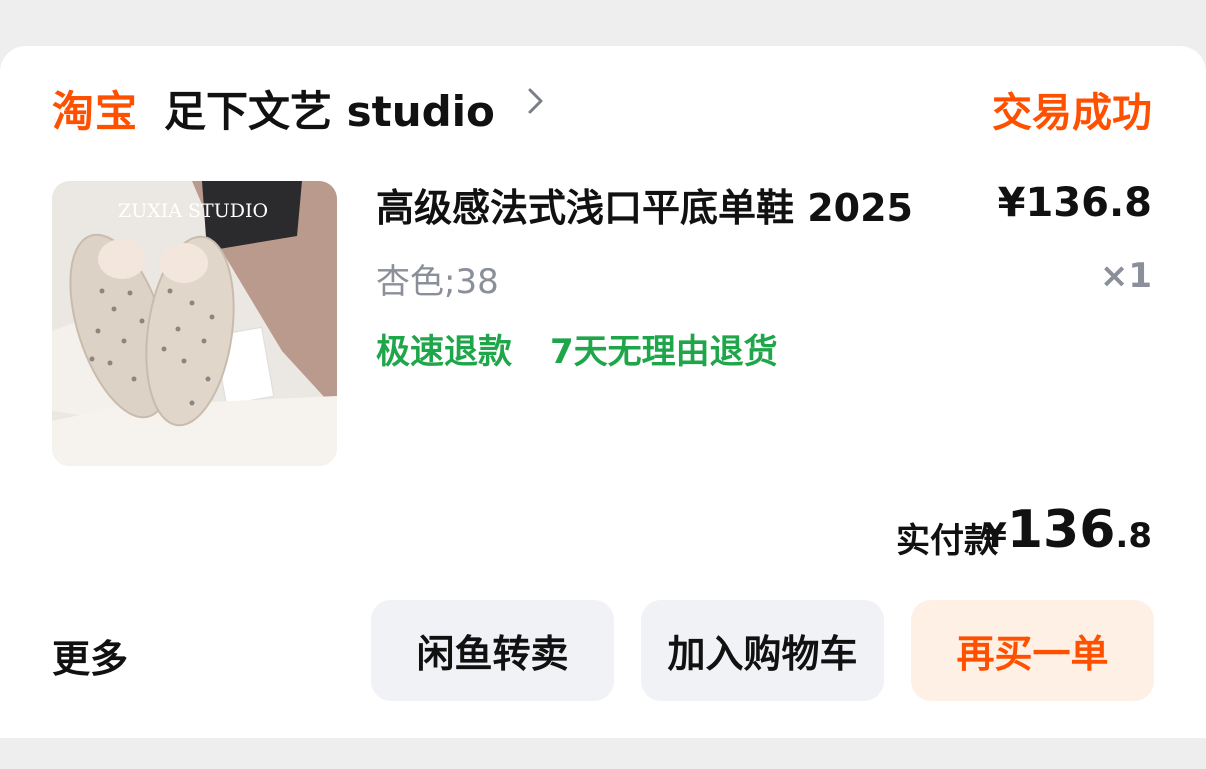 The width and height of the screenshot is (1206, 769). What do you see at coordinates (1032, 650) in the screenshot?
I see `buy-again-button: 再买一单` at bounding box center [1032, 650].